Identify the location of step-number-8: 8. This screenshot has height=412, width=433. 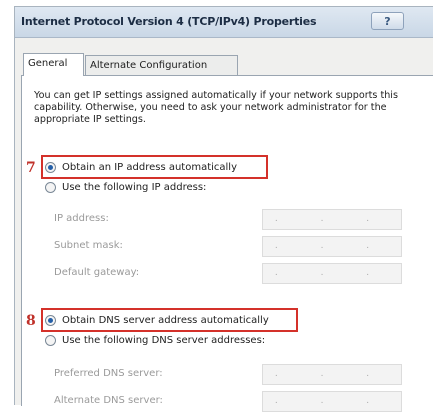
(31, 321).